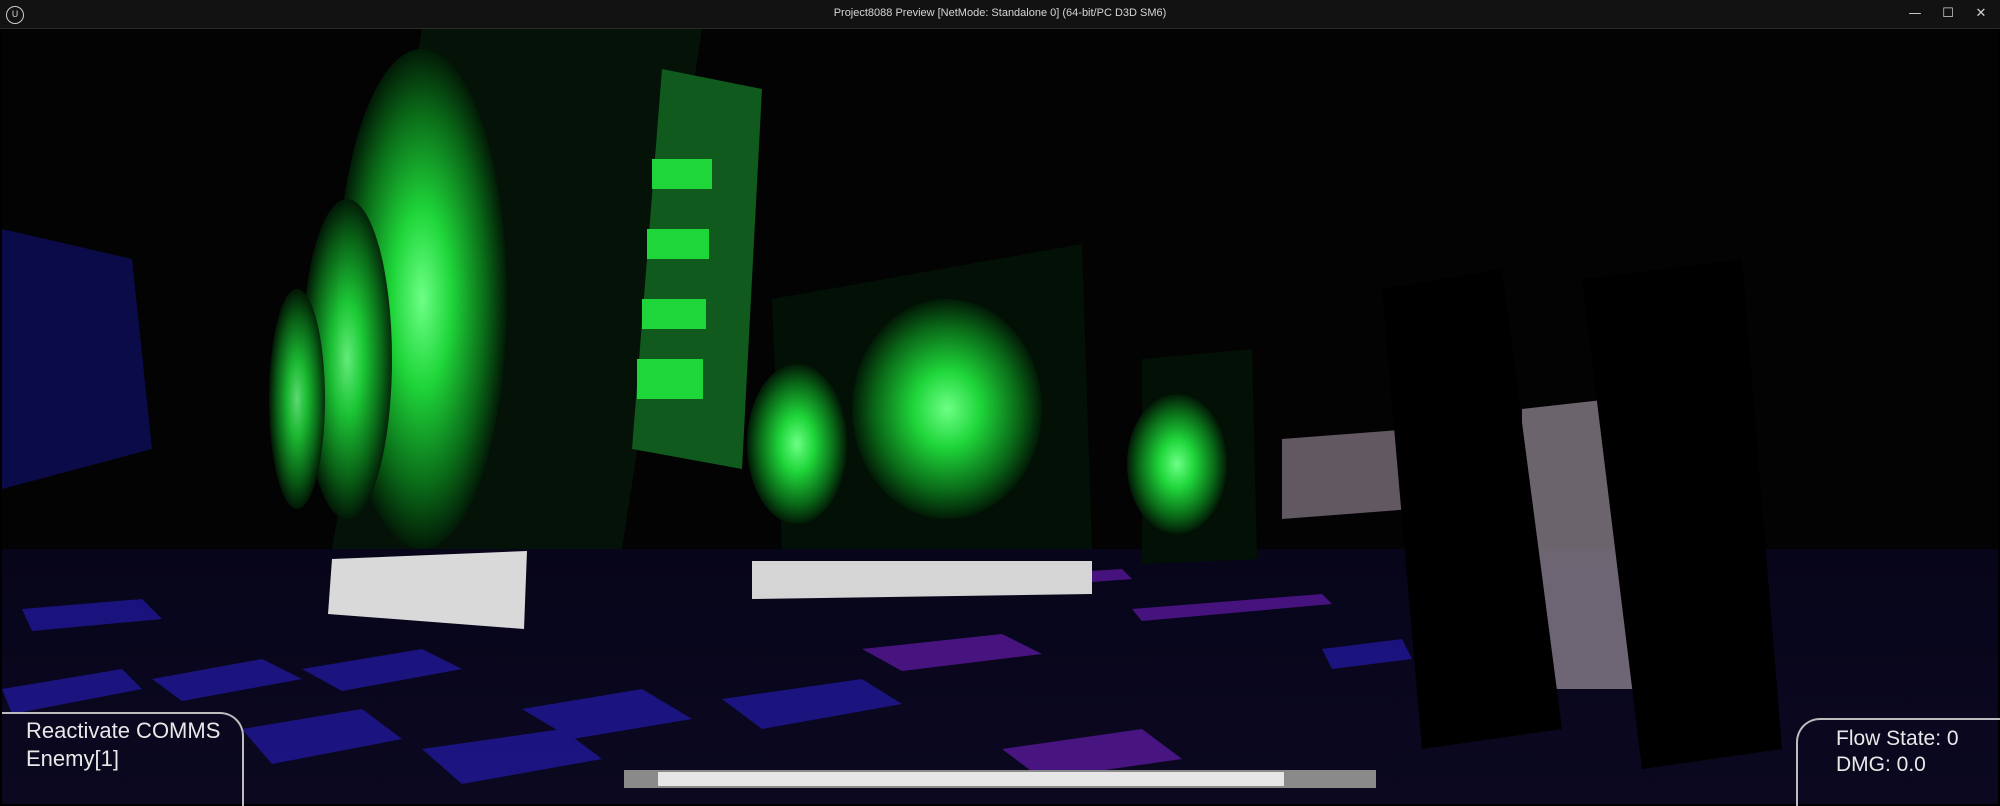  I want to click on stats-panel: Flow State: 0 DMG: 0.0, so click(1898, 762).